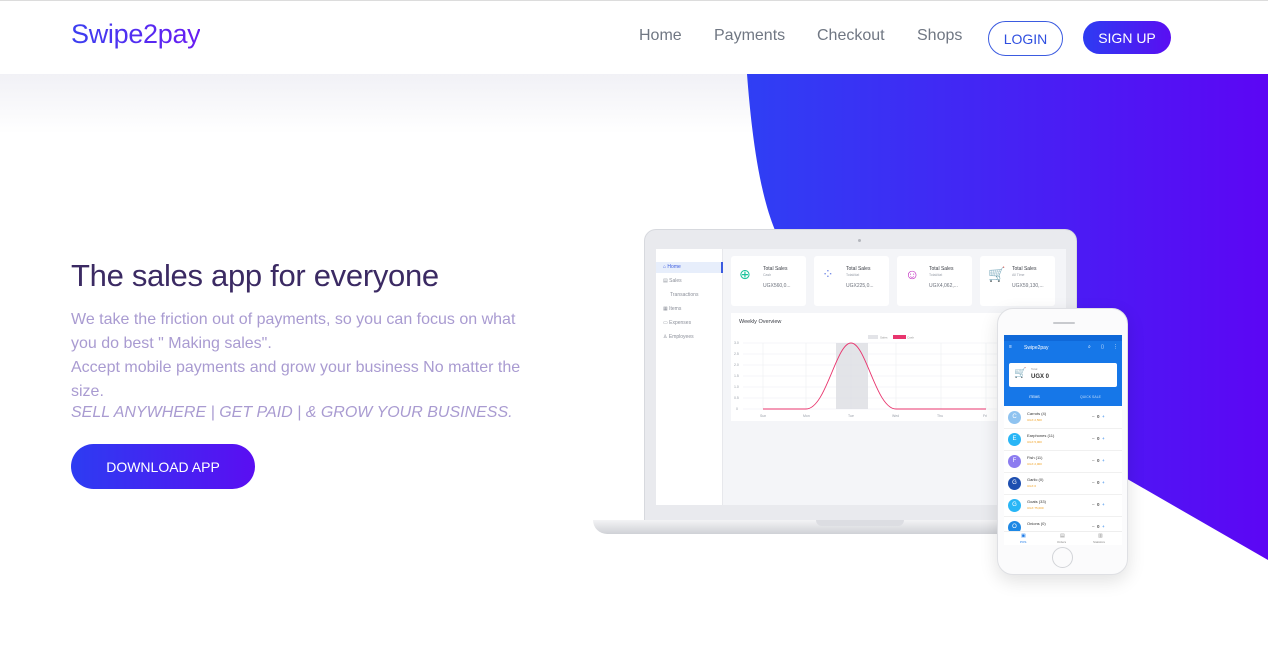 The height and width of the screenshot is (666, 1268). What do you see at coordinates (1100, 536) in the screenshot?
I see `statistics-icon: ▥` at bounding box center [1100, 536].